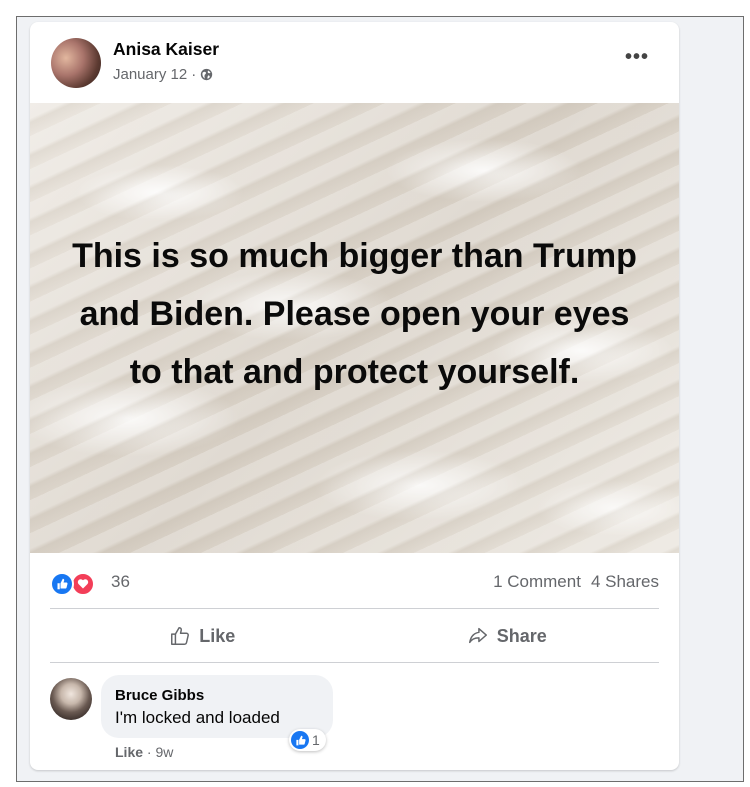 This screenshot has height=787, width=750. What do you see at coordinates (164, 752) in the screenshot?
I see `comment-time: 9w` at bounding box center [164, 752].